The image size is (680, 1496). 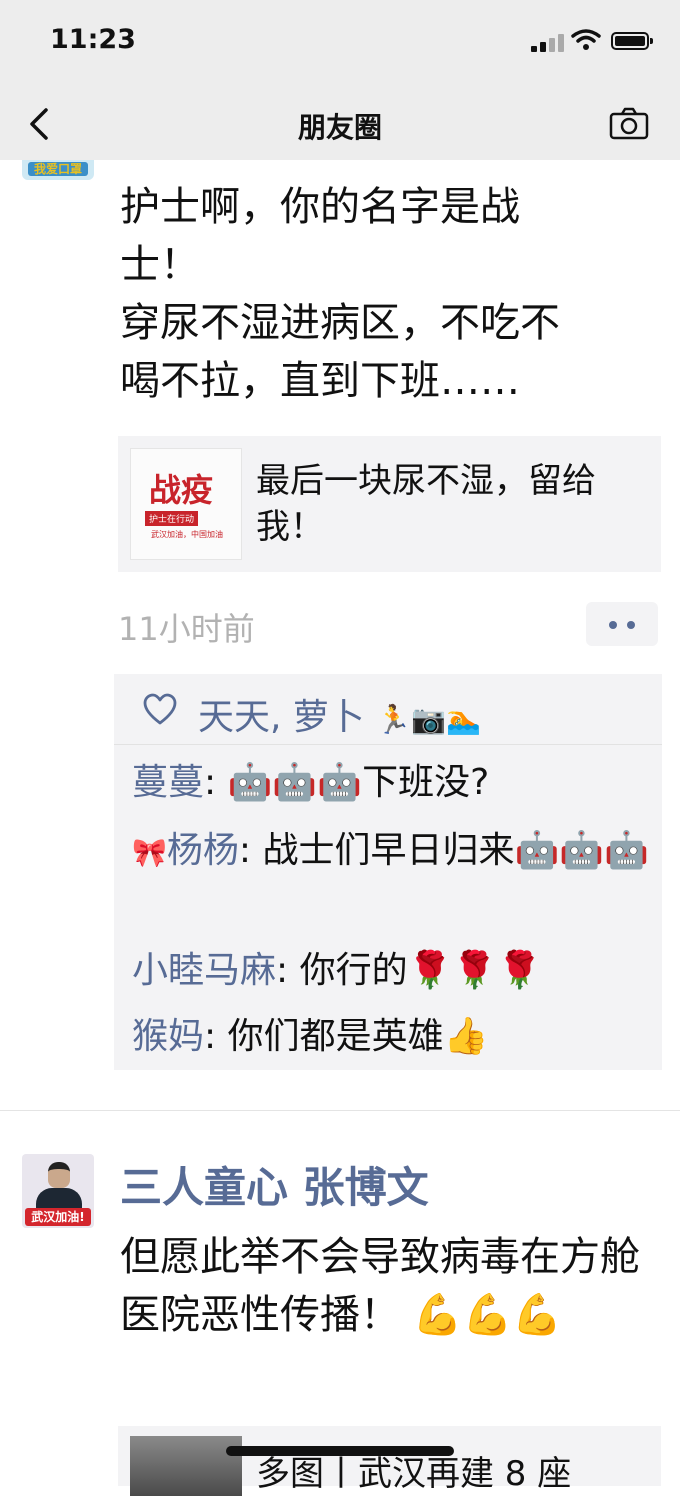 What do you see at coordinates (421, 970) in the screenshot?
I see `comment-text: 你行的🌹🌹🌹` at bounding box center [421, 970].